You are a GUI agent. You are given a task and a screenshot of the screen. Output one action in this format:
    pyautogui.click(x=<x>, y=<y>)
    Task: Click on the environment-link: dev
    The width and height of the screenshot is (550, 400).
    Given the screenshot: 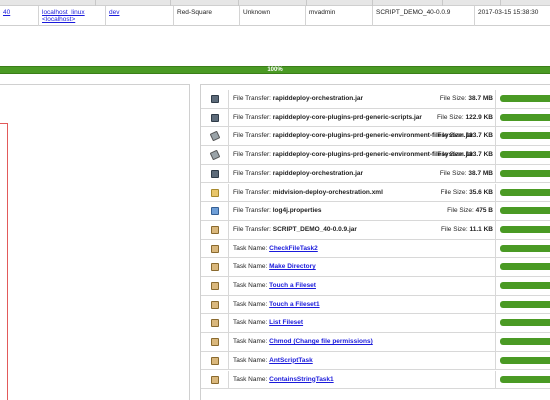 What is the action you would take?
    pyautogui.click(x=114, y=12)
    